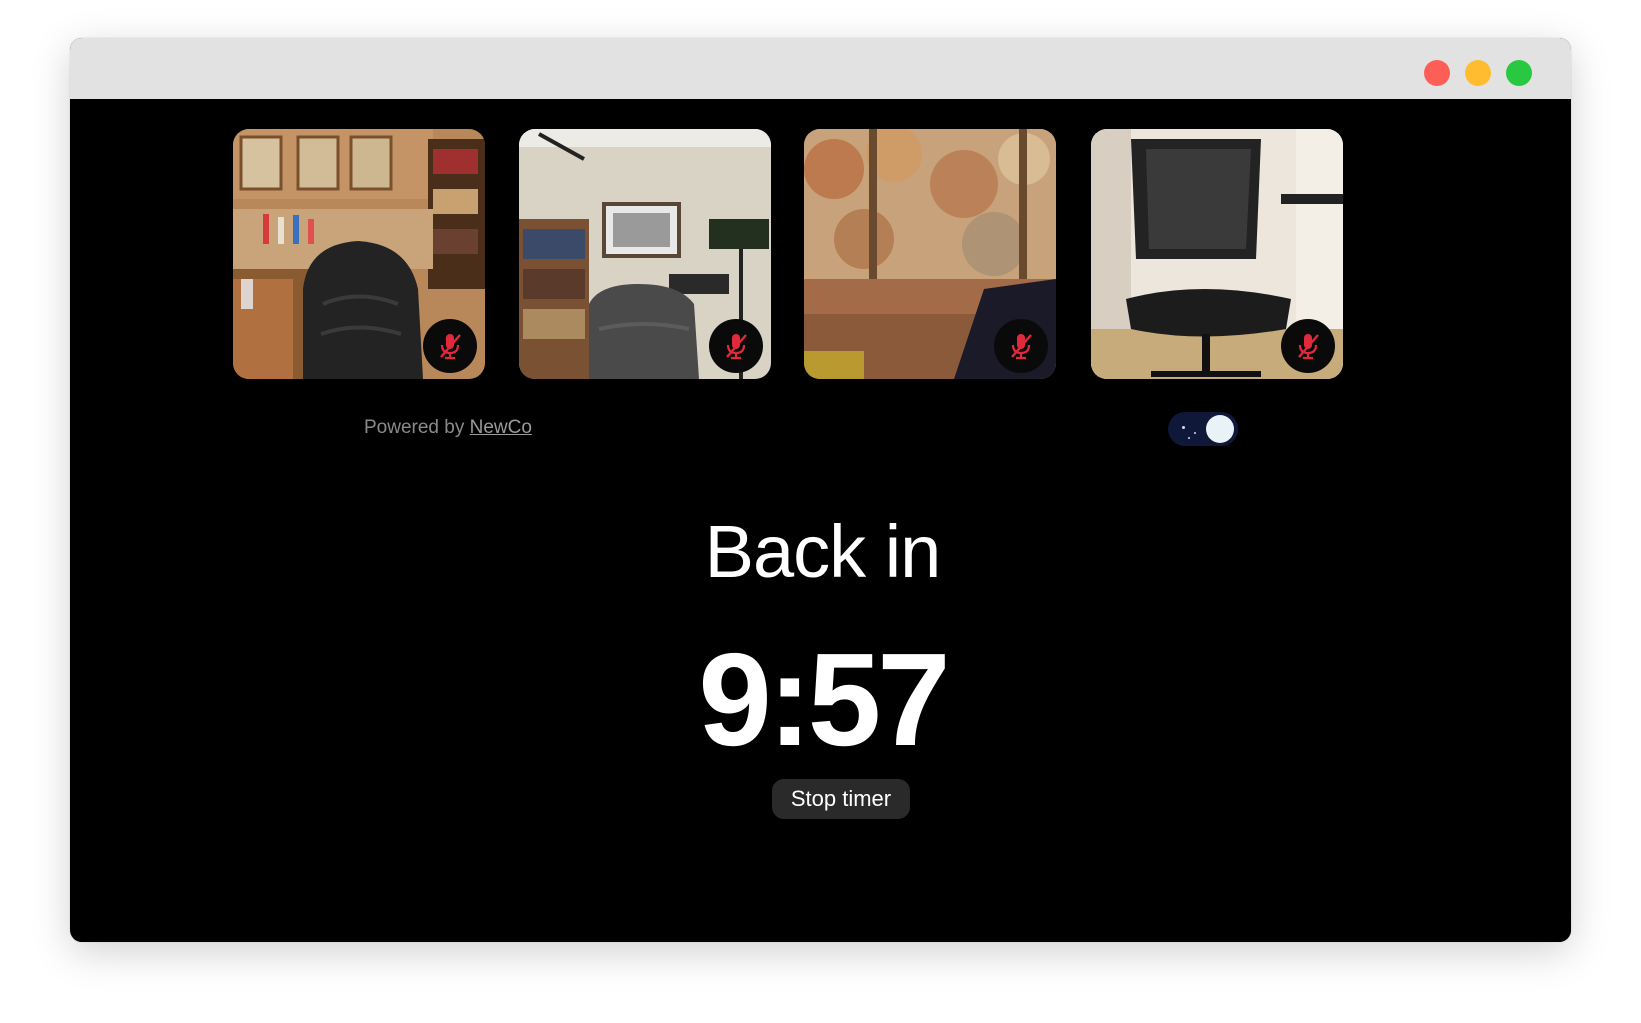 The height and width of the screenshot is (1023, 1641). I want to click on stop-timer-button: Stop timer, so click(841, 799).